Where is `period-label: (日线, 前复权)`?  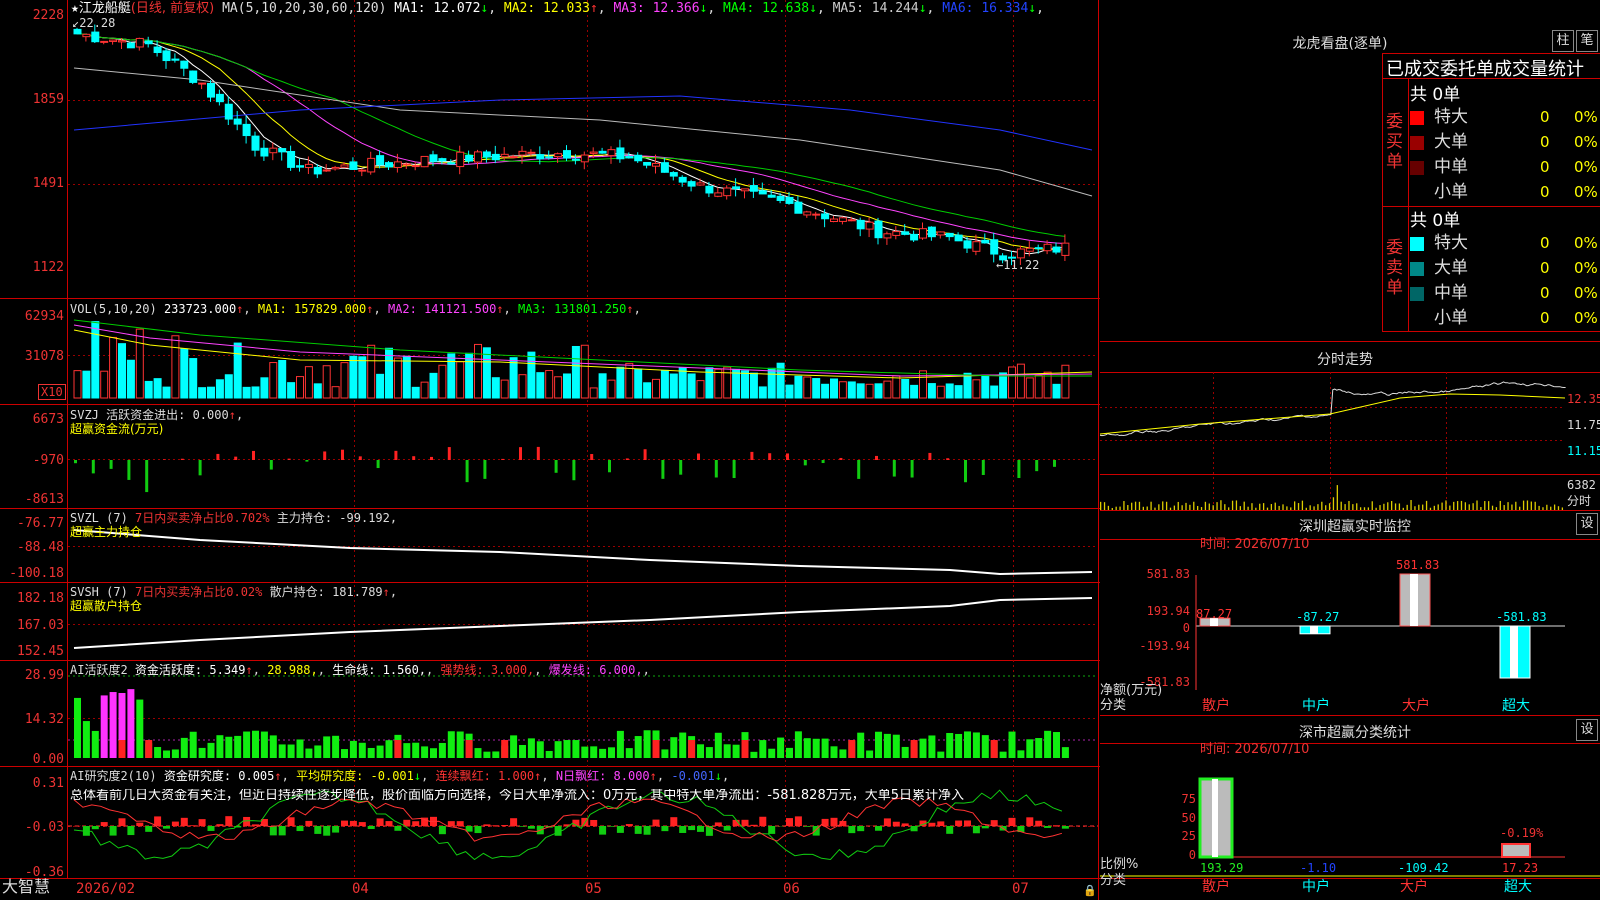
period-label: (日线, 前复权) is located at coordinates (172, 8).